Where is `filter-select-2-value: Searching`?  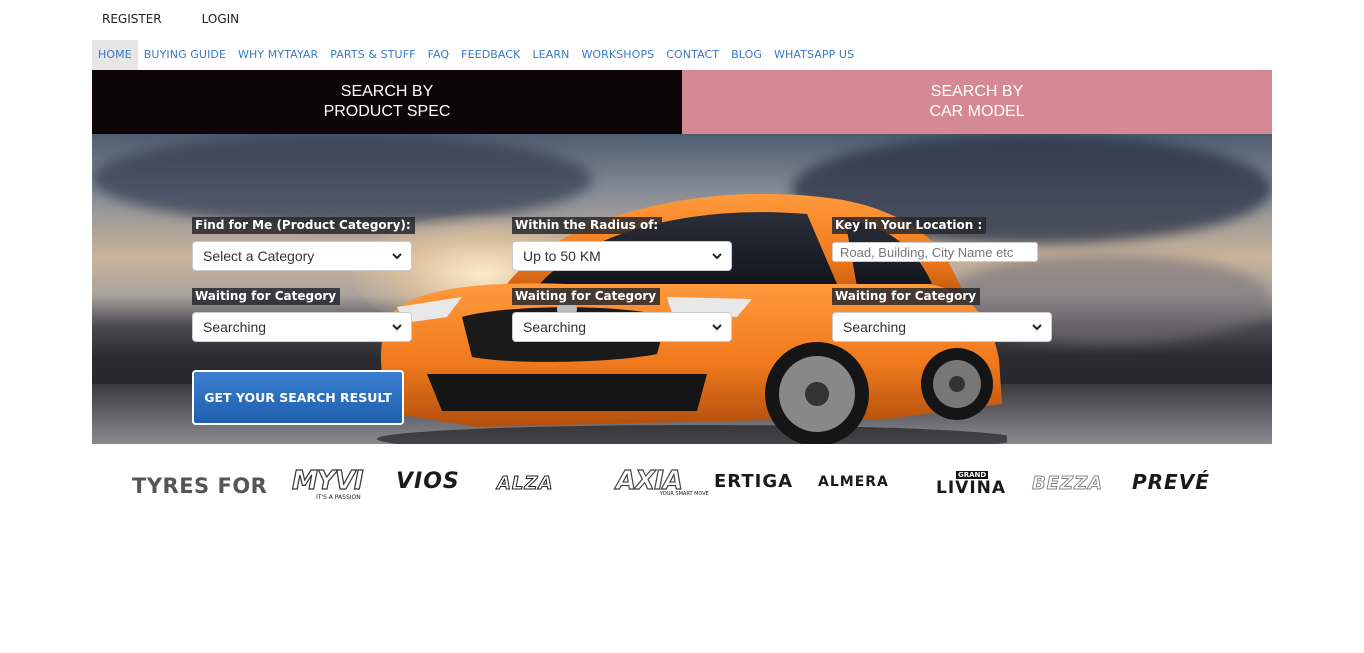
filter-select-2-value: Searching is located at coordinates (555, 327).